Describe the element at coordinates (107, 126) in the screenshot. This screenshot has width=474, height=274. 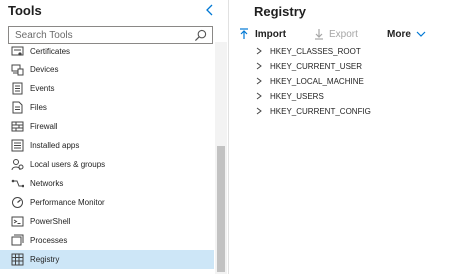
I see `tool-item-firewall: Firewall` at that location.